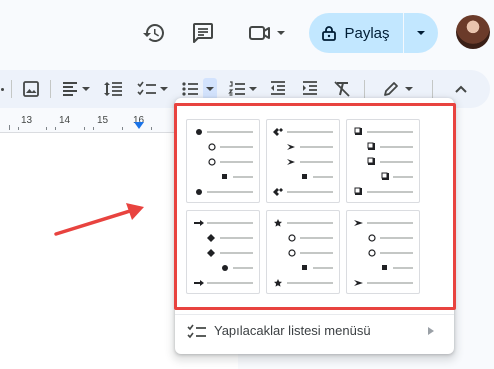 Image resolution: width=494 pixels, height=369 pixels. What do you see at coordinates (139, 125) in the screenshot?
I see `indent-marker` at bounding box center [139, 125].